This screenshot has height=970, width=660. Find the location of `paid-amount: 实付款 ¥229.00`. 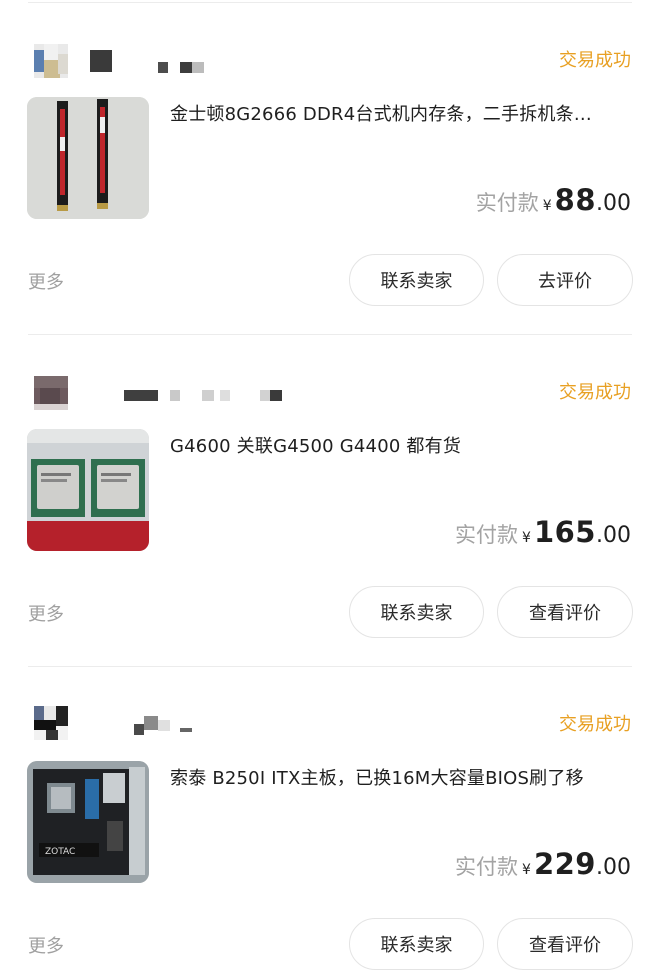

paid-amount: 实付款 ¥229.00 is located at coordinates (543, 864).